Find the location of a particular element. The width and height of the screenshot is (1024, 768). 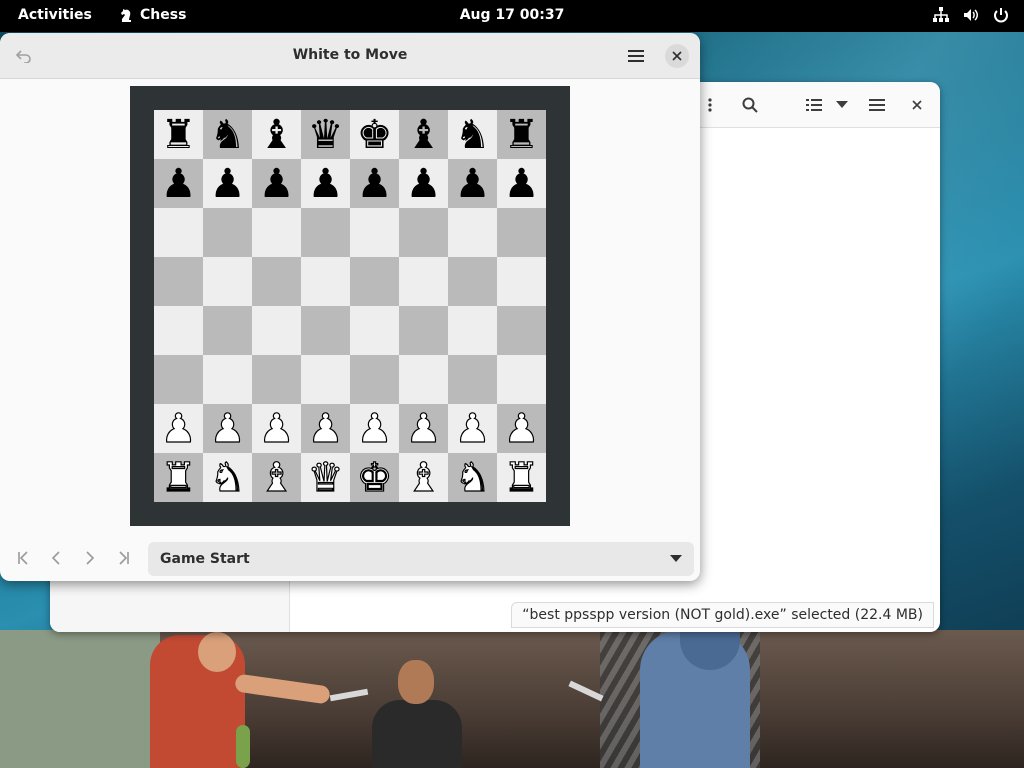

square-c8: ♝ is located at coordinates (276, 134).